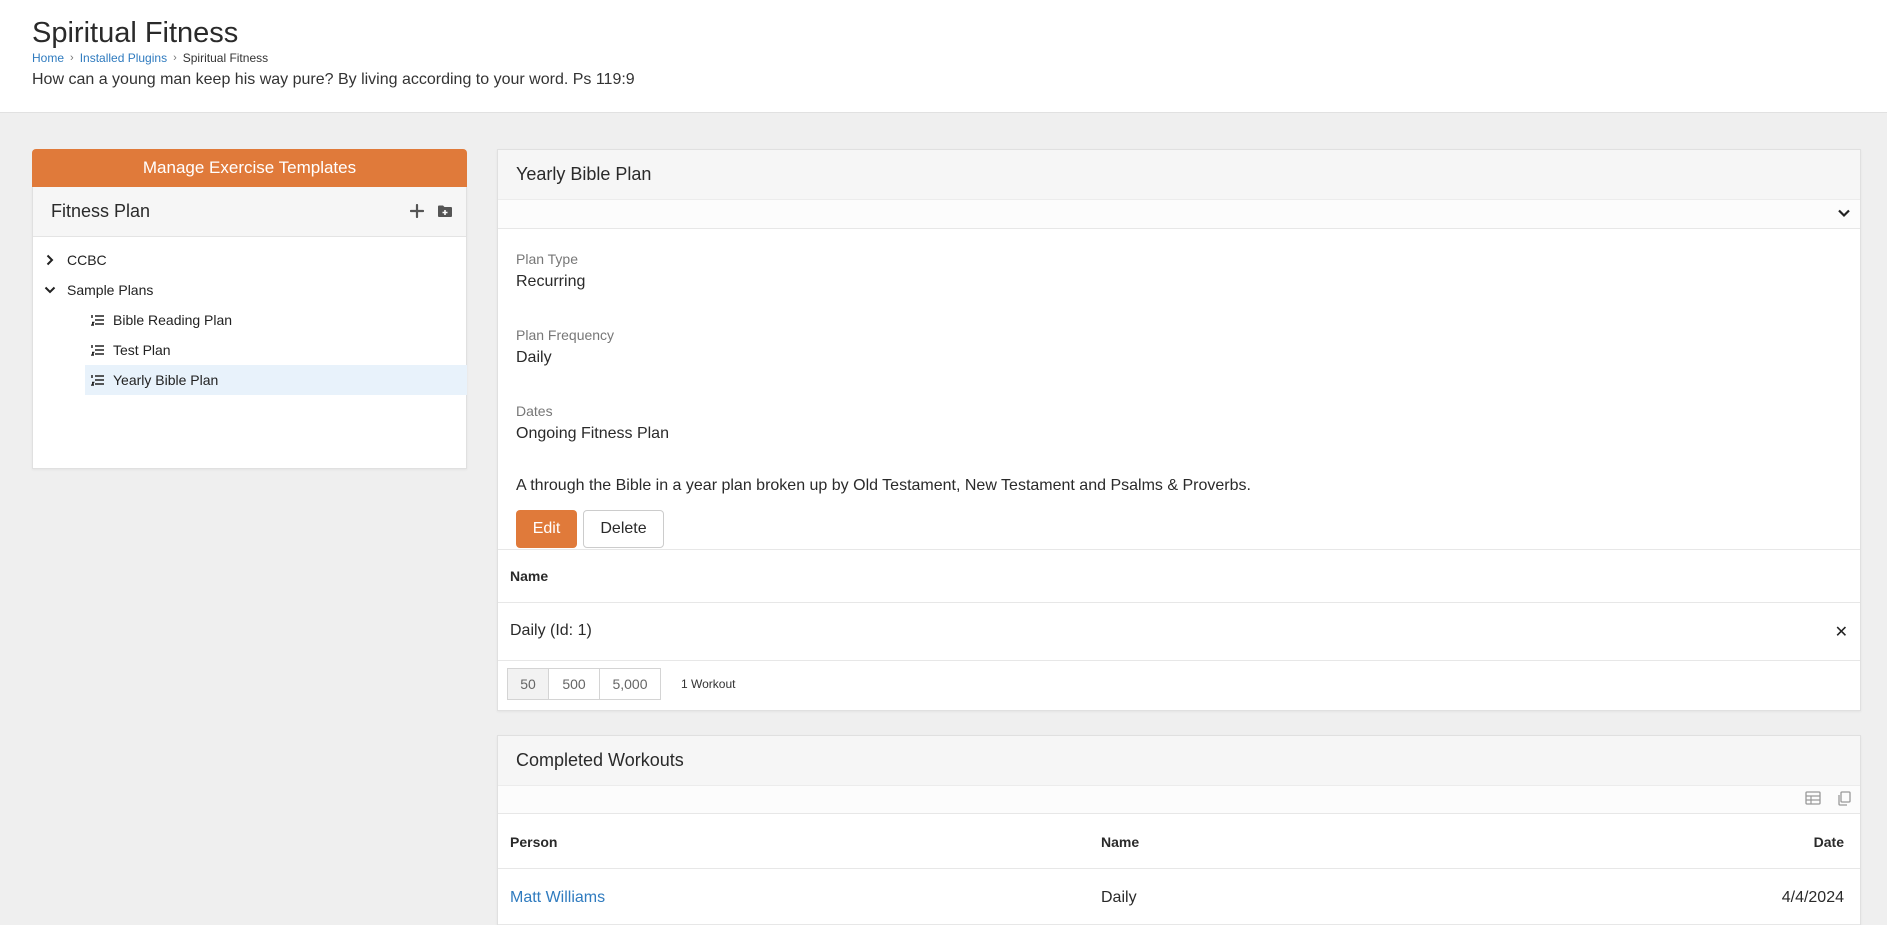 The height and width of the screenshot is (925, 1887). Describe the element at coordinates (600, 760) in the screenshot. I see `completed-workouts-title: Completed Workouts` at that location.